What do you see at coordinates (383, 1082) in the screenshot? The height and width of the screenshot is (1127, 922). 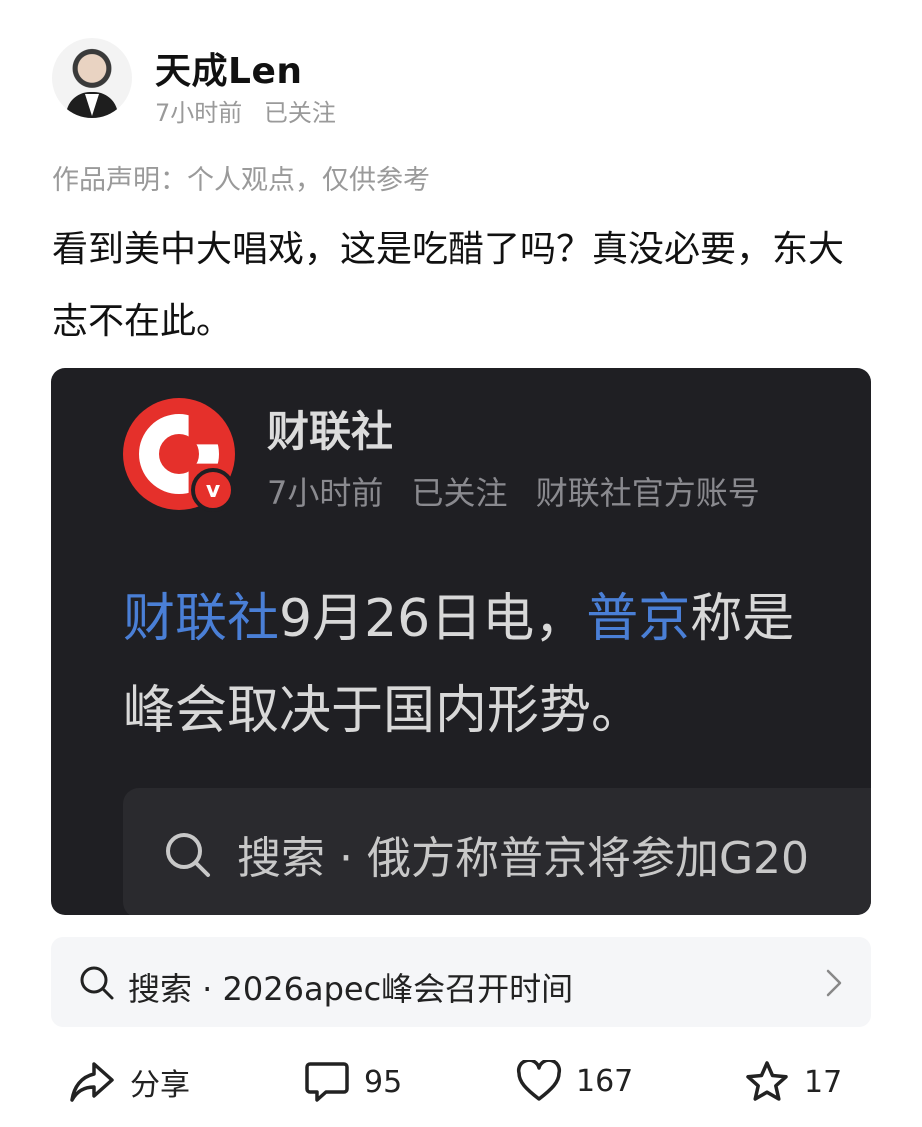 I see `comment-count: 95` at bounding box center [383, 1082].